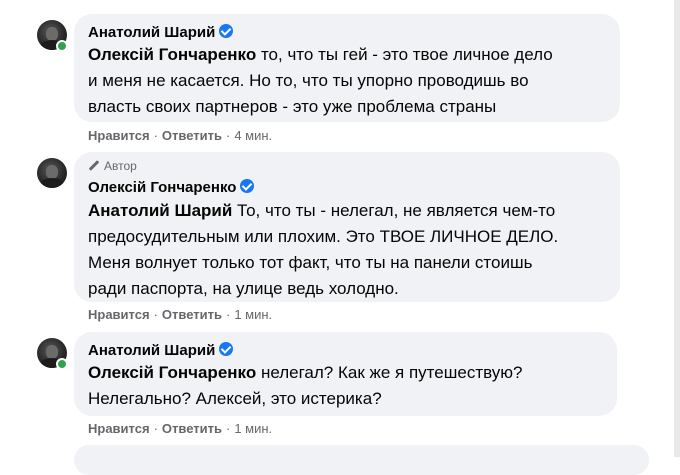 This screenshot has width=680, height=475. Describe the element at coordinates (235, 398) in the screenshot. I see `comment-line: Нелегально? Алексей, это истерика?` at that location.